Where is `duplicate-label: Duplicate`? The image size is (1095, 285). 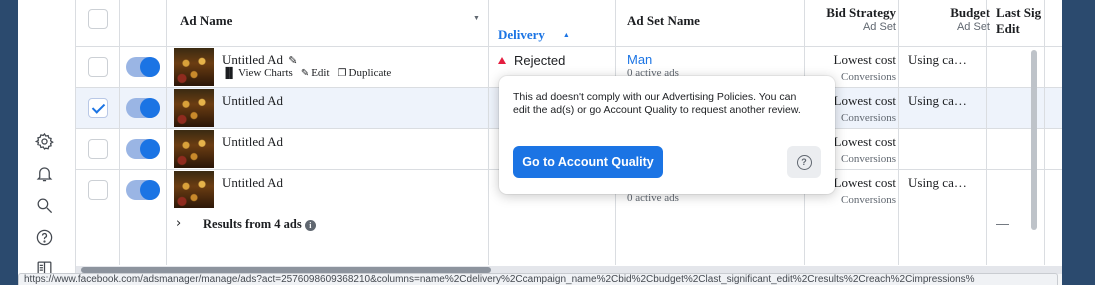
duplicate-label: Duplicate is located at coordinates (370, 73).